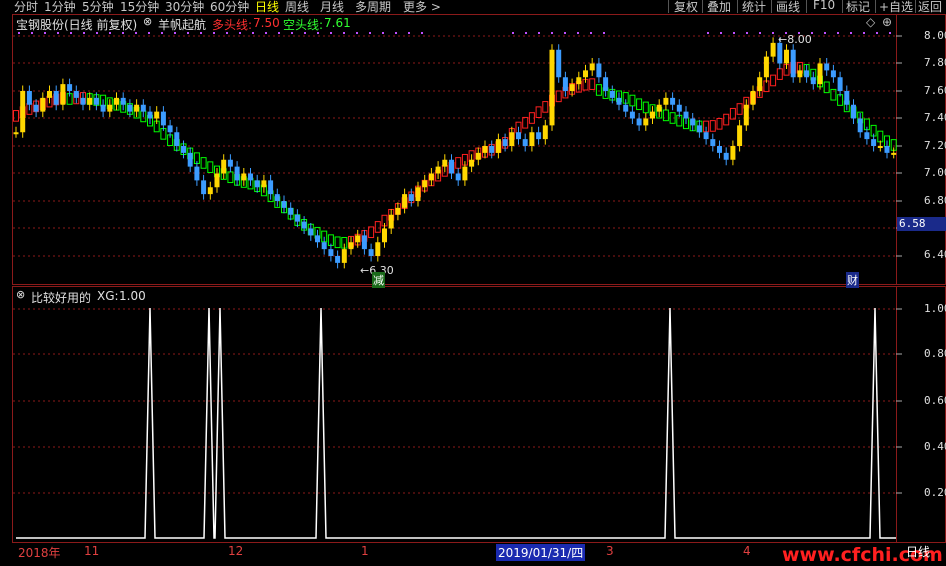 Image resolution: width=946 pixels, height=566 pixels. What do you see at coordinates (378, 280) in the screenshot?
I see `reduce-marker: 减` at bounding box center [378, 280].